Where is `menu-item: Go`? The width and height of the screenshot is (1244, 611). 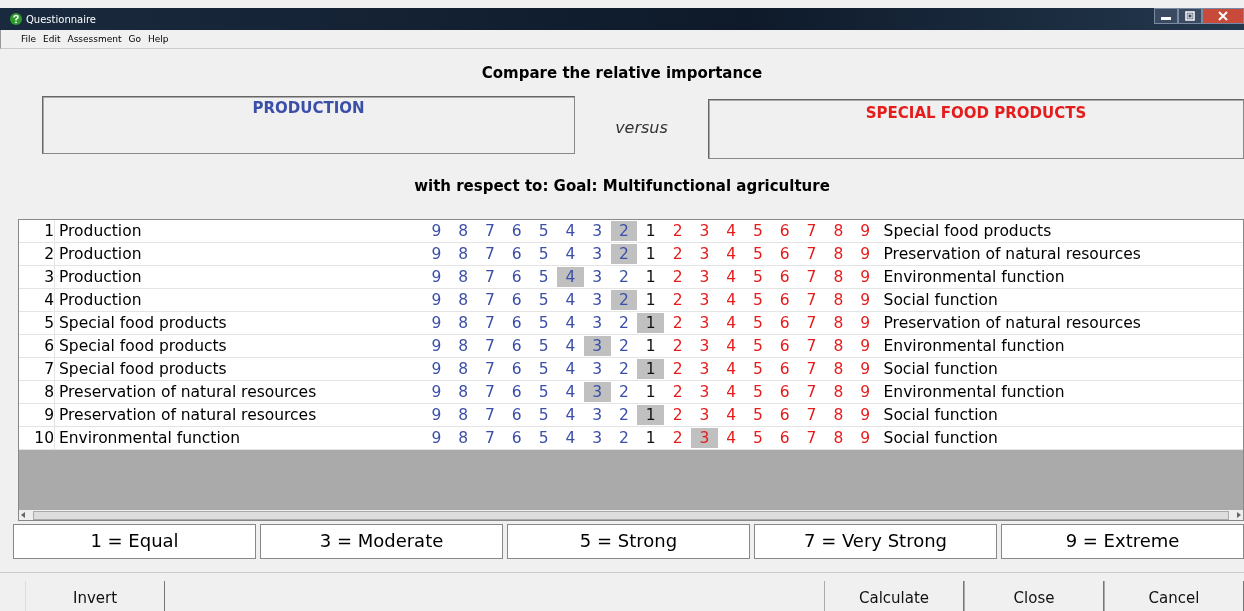 menu-item: Go is located at coordinates (134, 39).